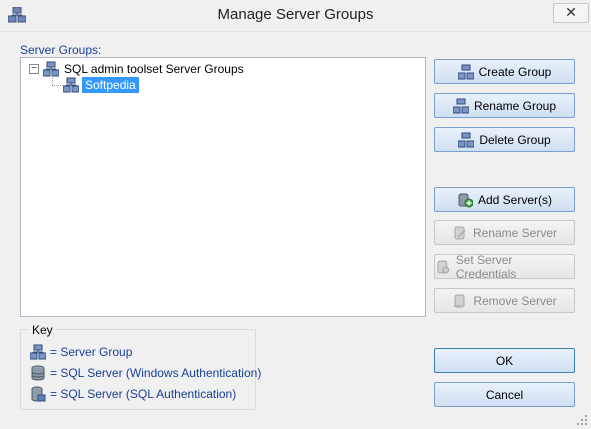 Image resolution: width=591 pixels, height=429 pixels. I want to click on rename-group-button: Rename Group, so click(504, 105).